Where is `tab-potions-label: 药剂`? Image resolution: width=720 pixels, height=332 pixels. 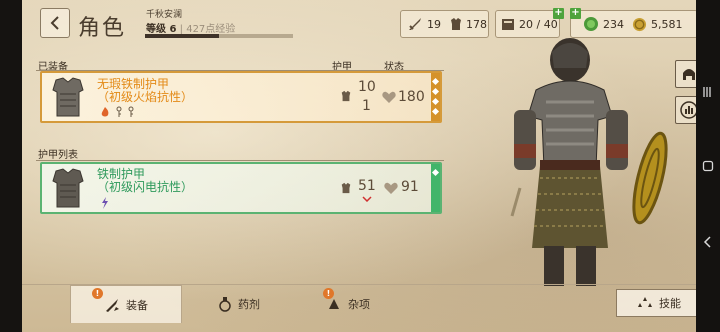
tab-potions-label: 药剂 is located at coordinates (249, 304).